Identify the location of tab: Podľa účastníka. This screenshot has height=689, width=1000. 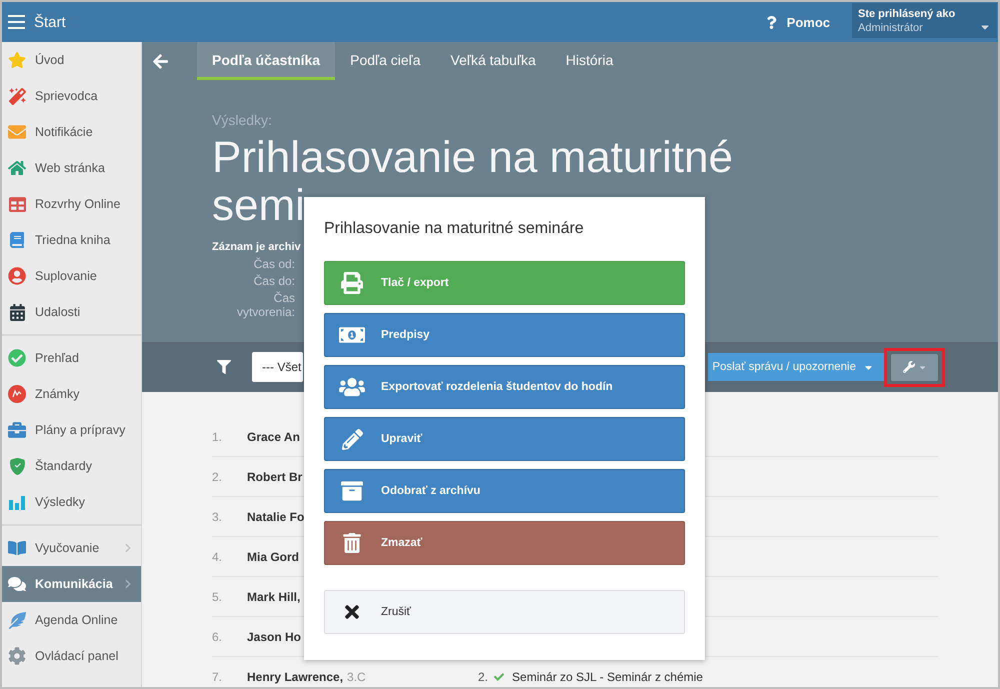
(266, 61).